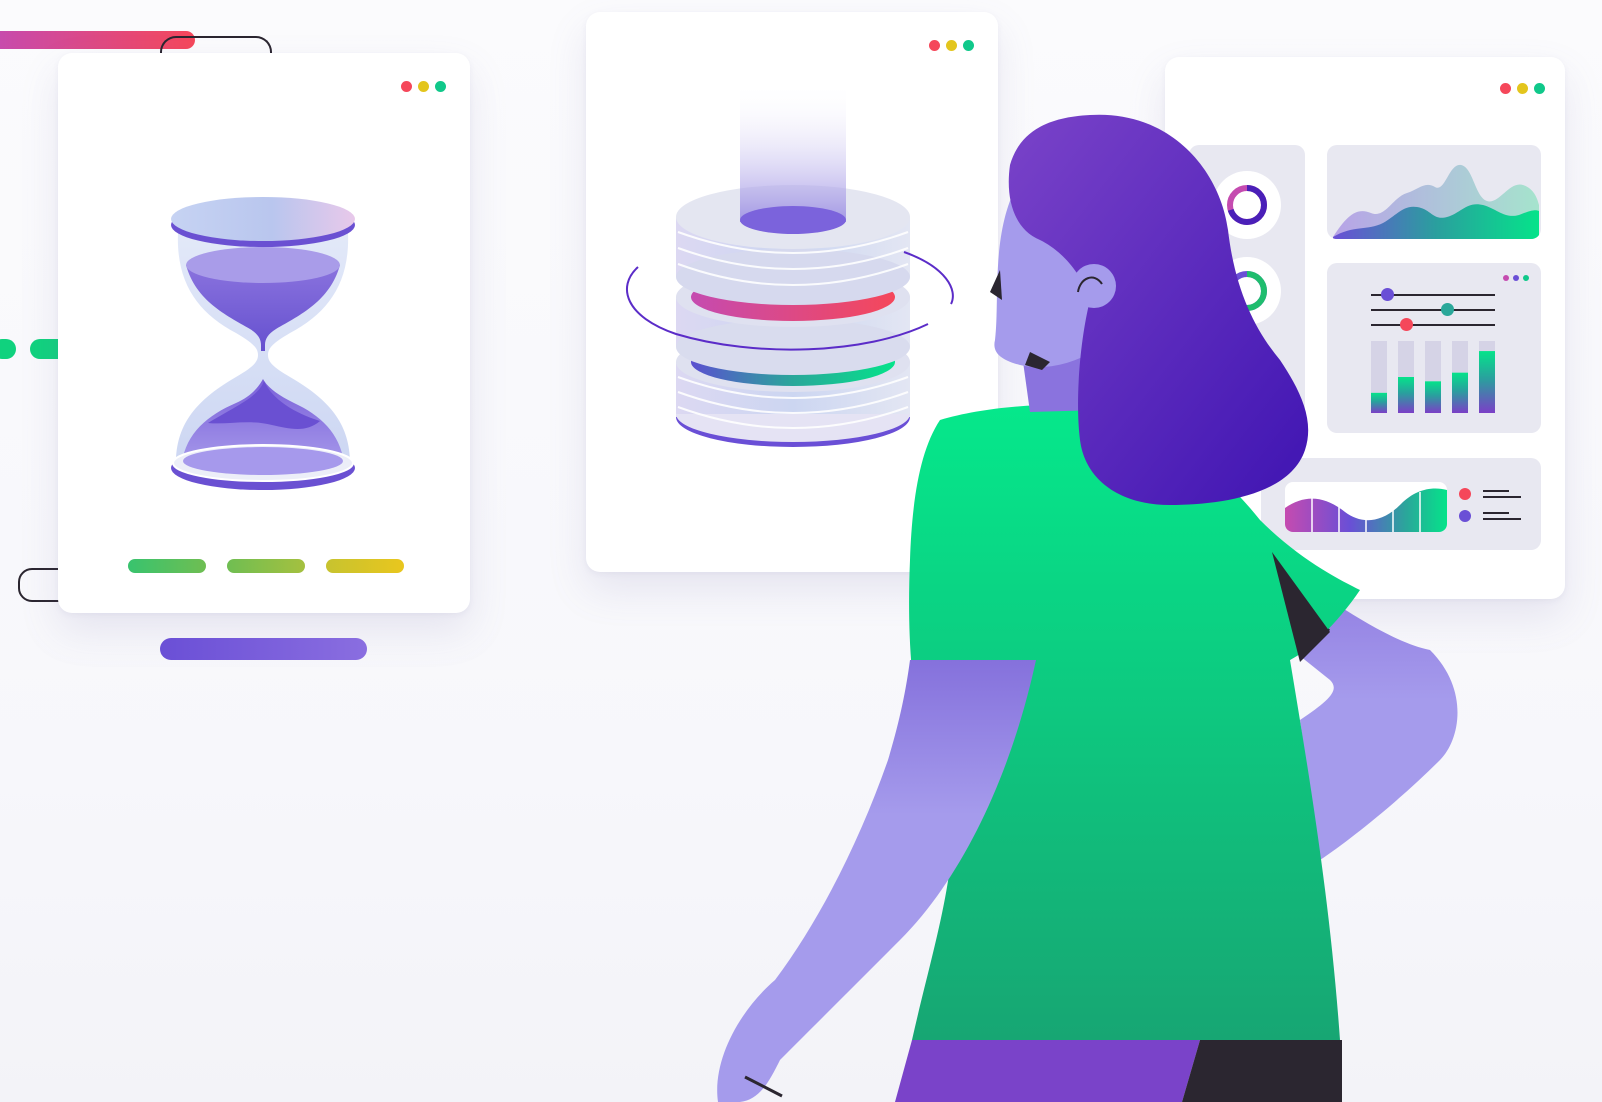 This screenshot has width=1602, height=1102. Describe the element at coordinates (996, 285) in the screenshot. I see `jaw-shadow` at that location.